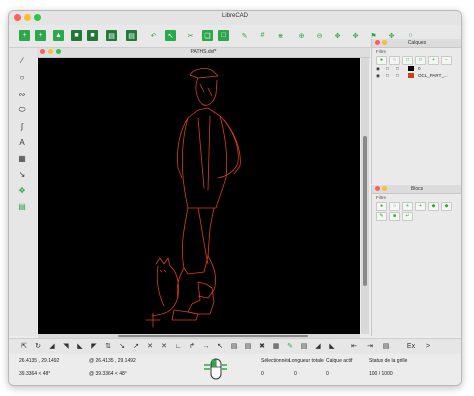 The height and width of the screenshot is (396, 474). What do you see at coordinates (24, 35) in the screenshot?
I see `new-file-icon: +` at bounding box center [24, 35].